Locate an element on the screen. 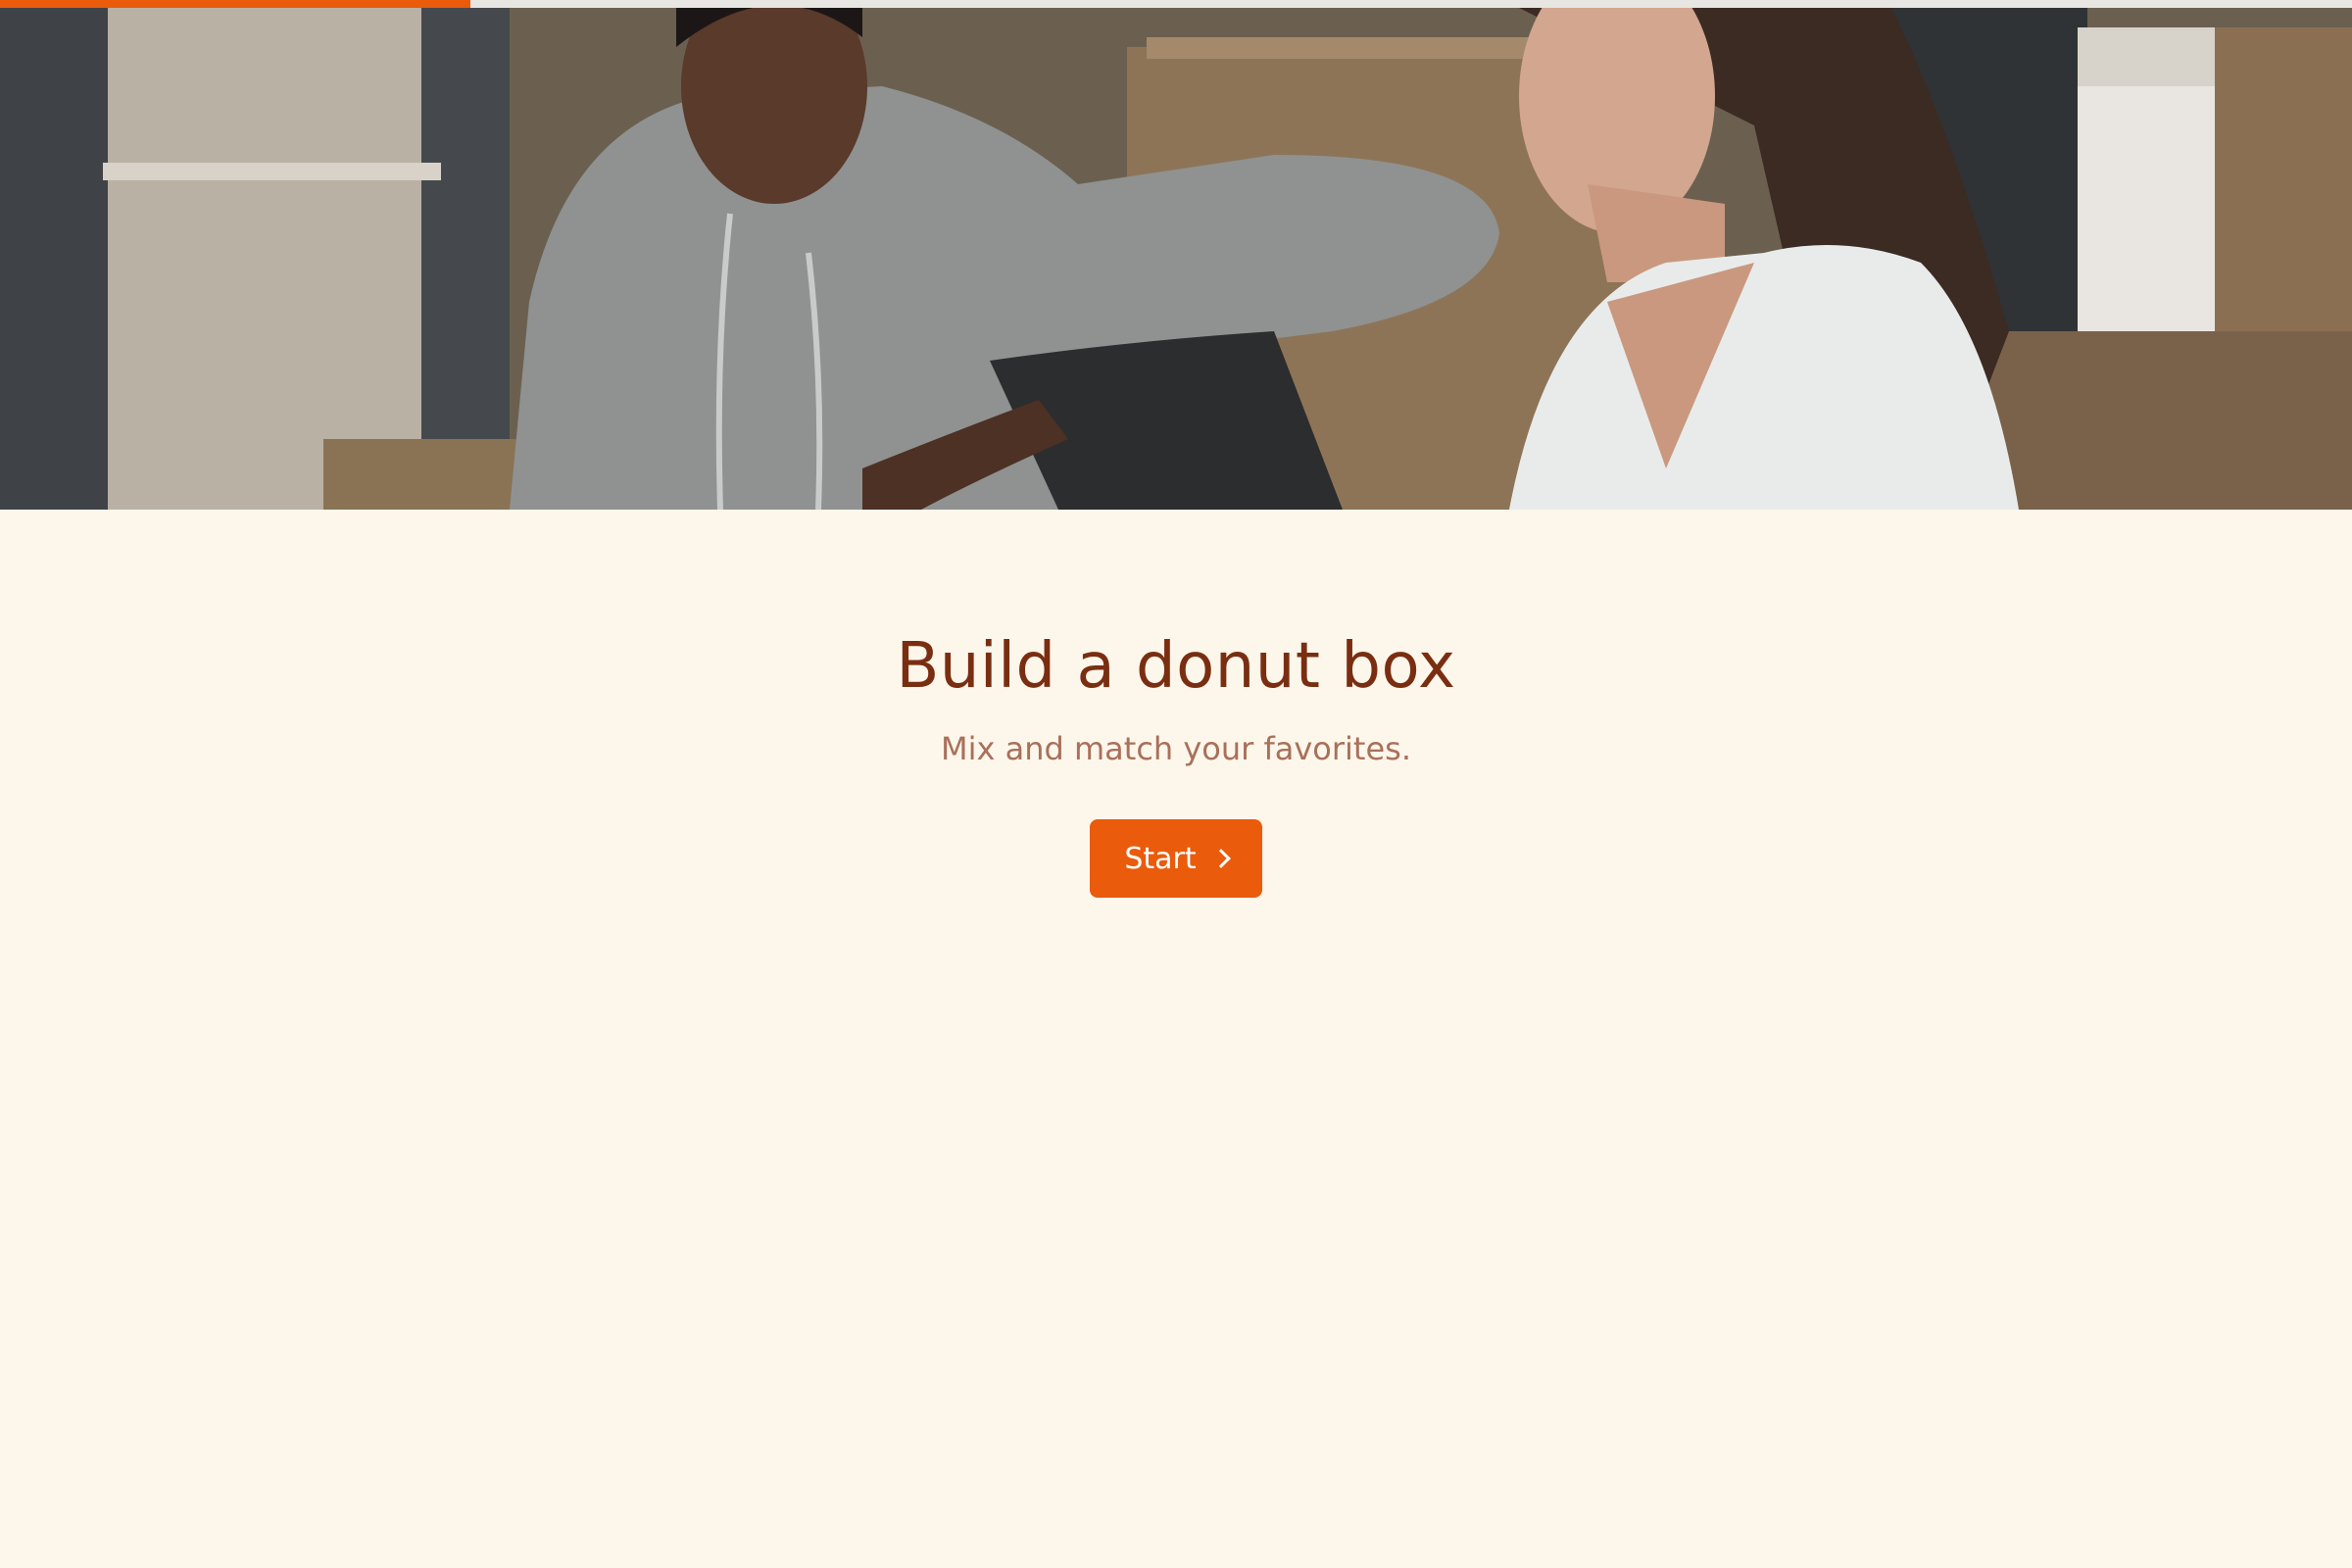 Image resolution: width=2352 pixels, height=1568 pixels. page-subtitle: Mix and match your favorites. is located at coordinates (1176, 748).